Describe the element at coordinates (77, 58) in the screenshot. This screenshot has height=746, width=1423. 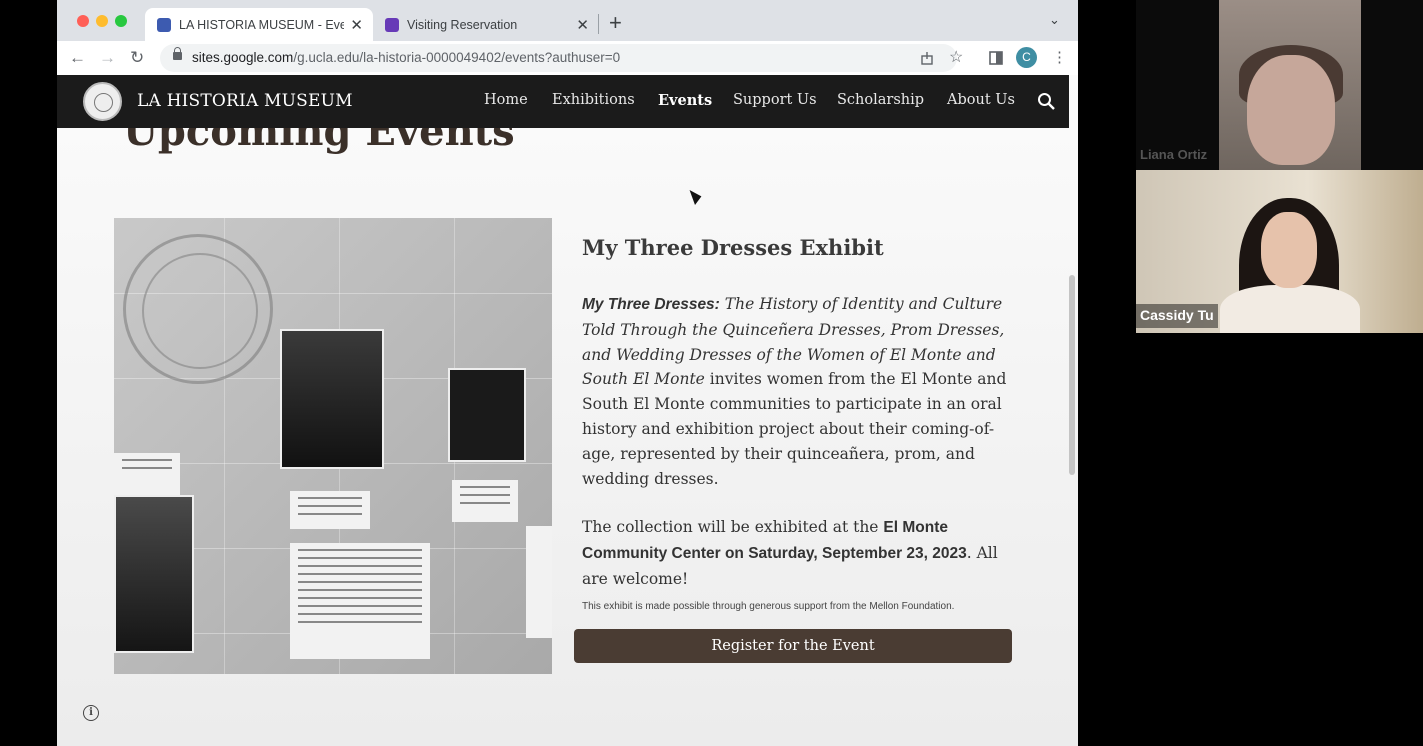
I see `back-arrow-icon: ←` at that location.